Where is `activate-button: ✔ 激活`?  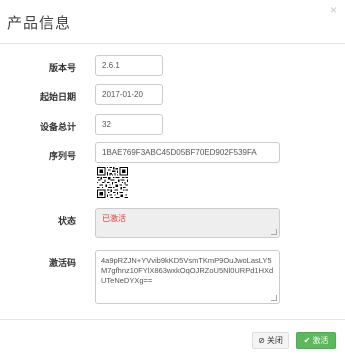 activate-button: ✔ 激活 is located at coordinates (316, 340).